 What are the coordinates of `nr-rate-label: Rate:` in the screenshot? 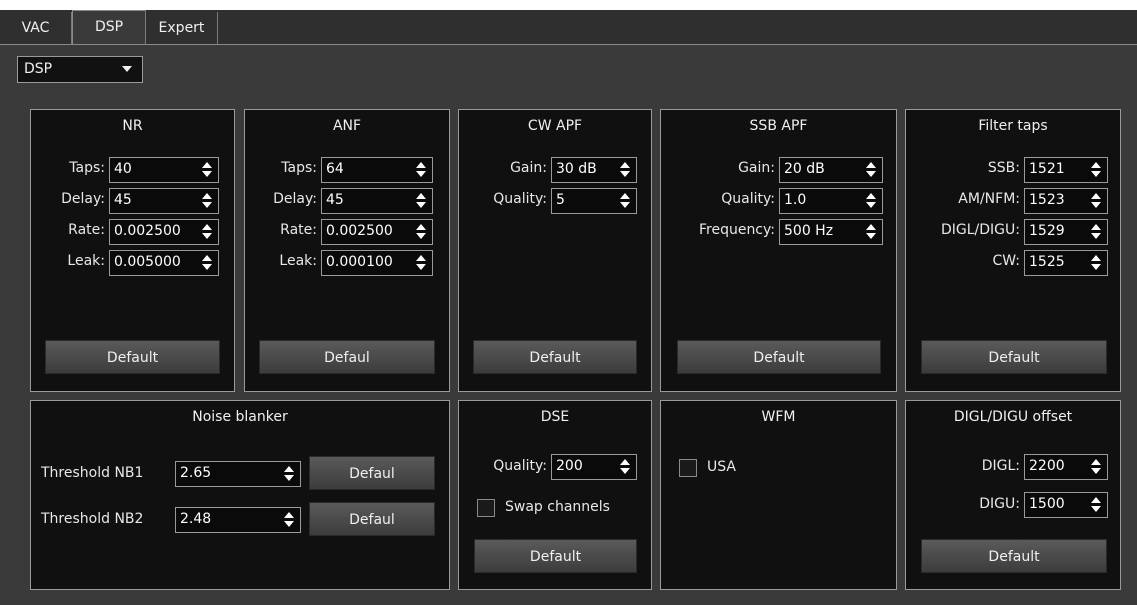 It's located at (86, 230).